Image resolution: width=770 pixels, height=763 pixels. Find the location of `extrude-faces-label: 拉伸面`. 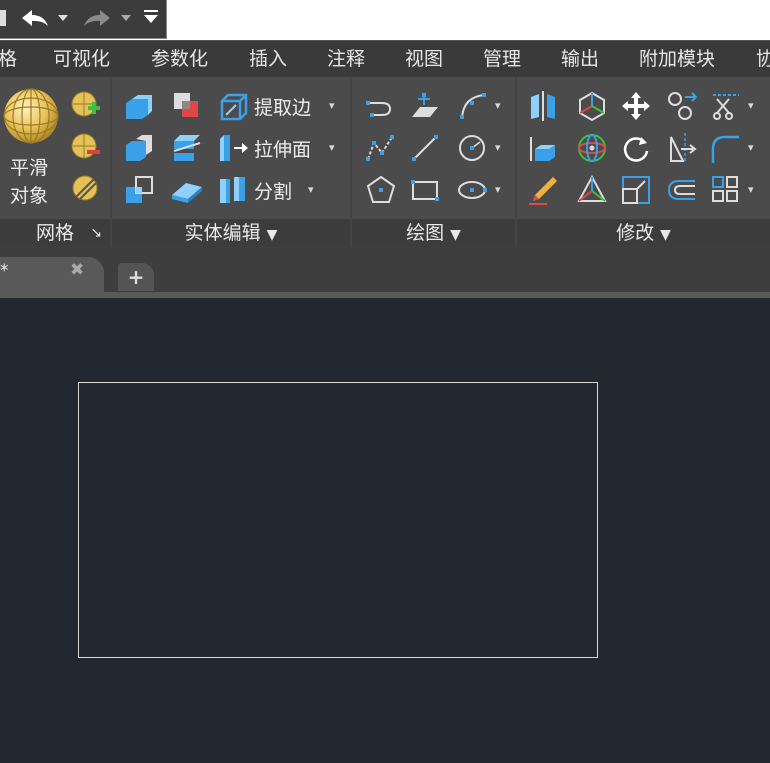

extrude-faces-label: 拉伸面 is located at coordinates (282, 148).